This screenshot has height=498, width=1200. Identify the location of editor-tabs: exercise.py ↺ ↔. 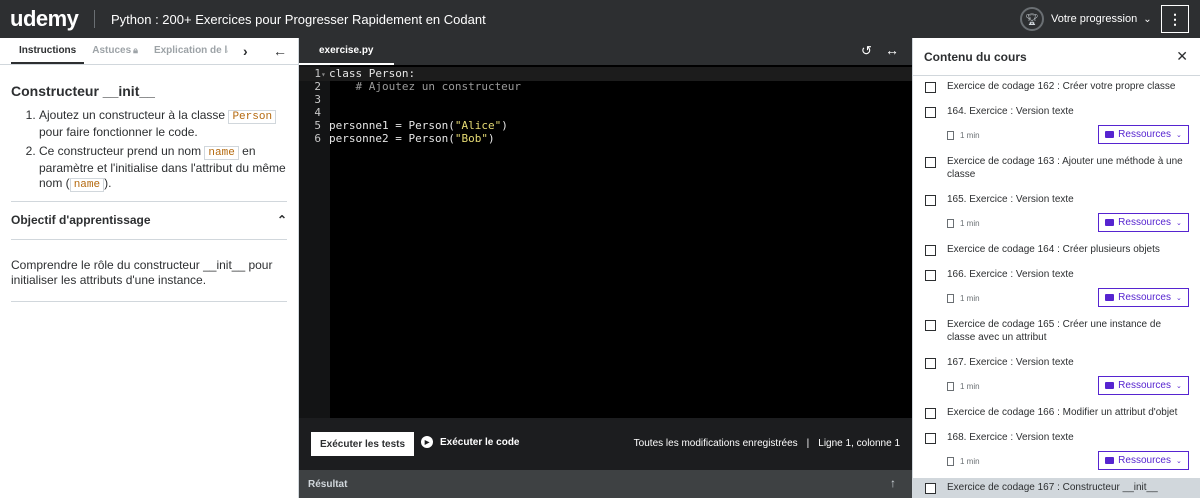
(605, 51).